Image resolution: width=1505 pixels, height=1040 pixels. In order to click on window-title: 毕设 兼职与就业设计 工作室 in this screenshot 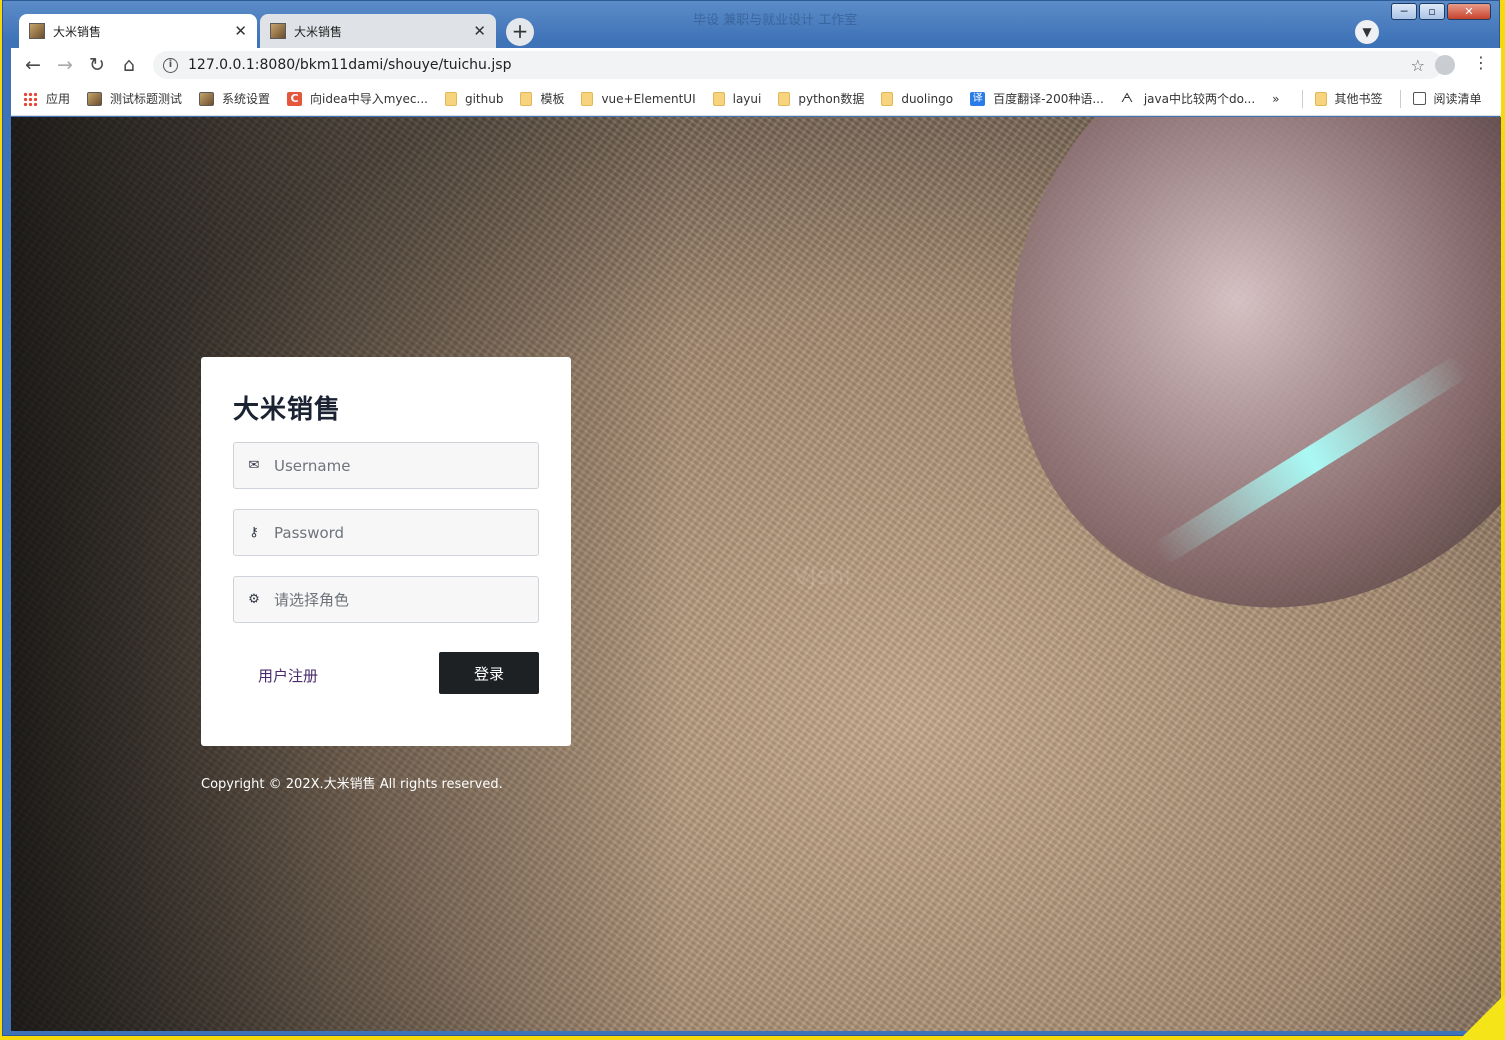, I will do `click(775, 20)`.